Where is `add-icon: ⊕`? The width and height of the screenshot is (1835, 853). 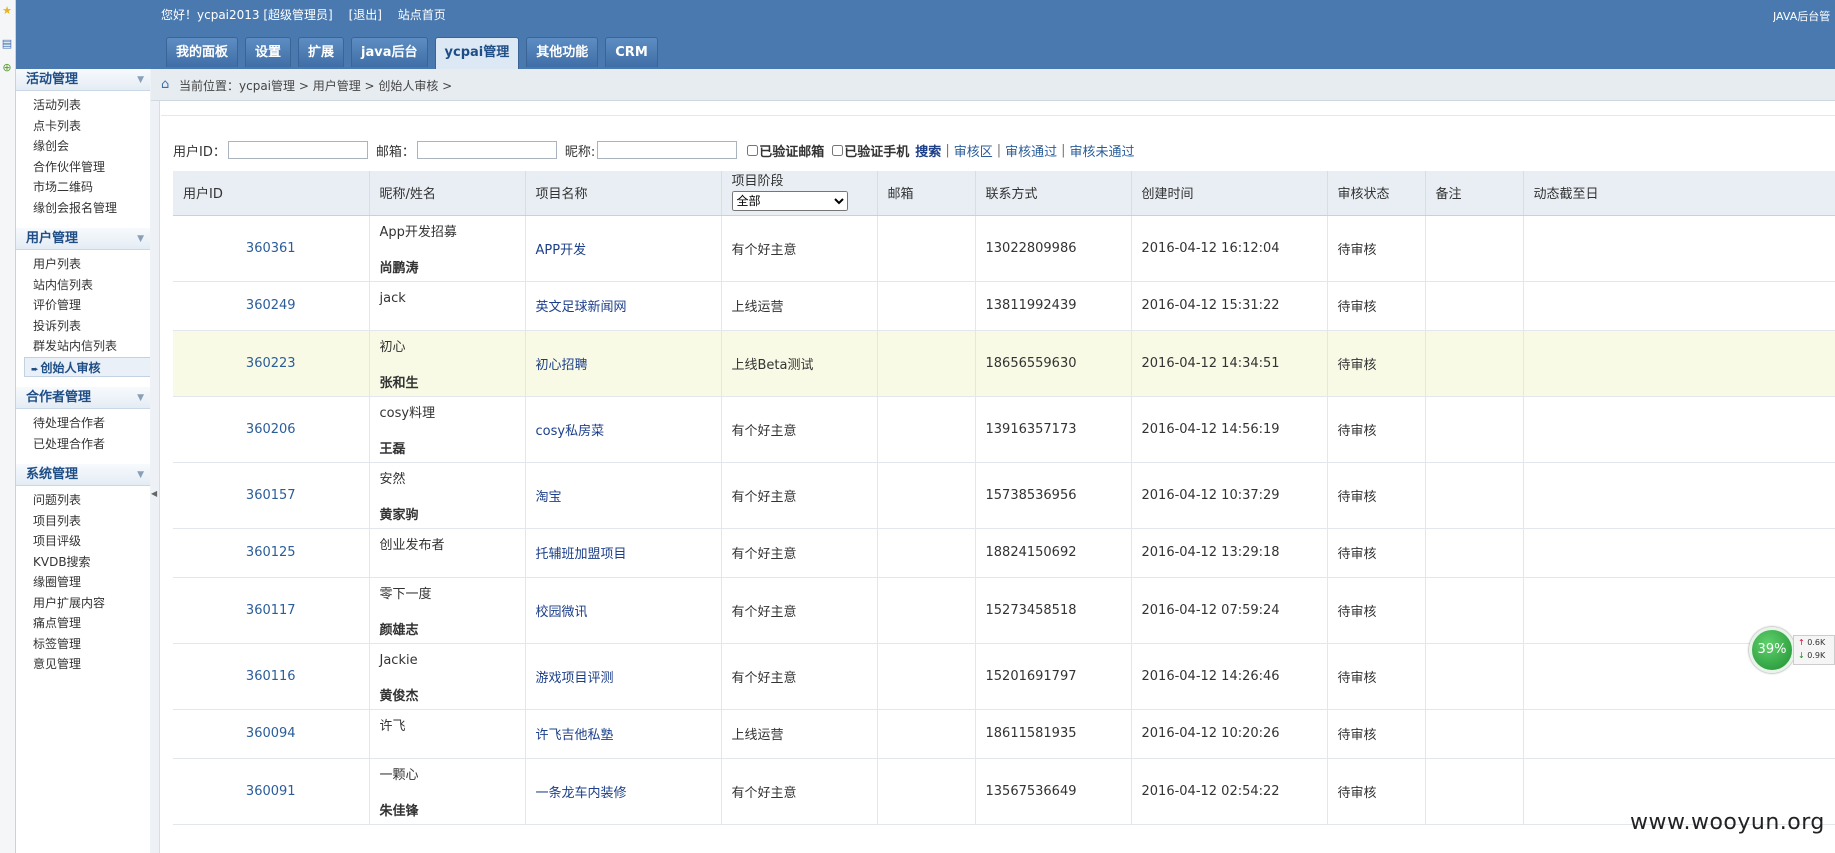 add-icon: ⊕ is located at coordinates (7, 68).